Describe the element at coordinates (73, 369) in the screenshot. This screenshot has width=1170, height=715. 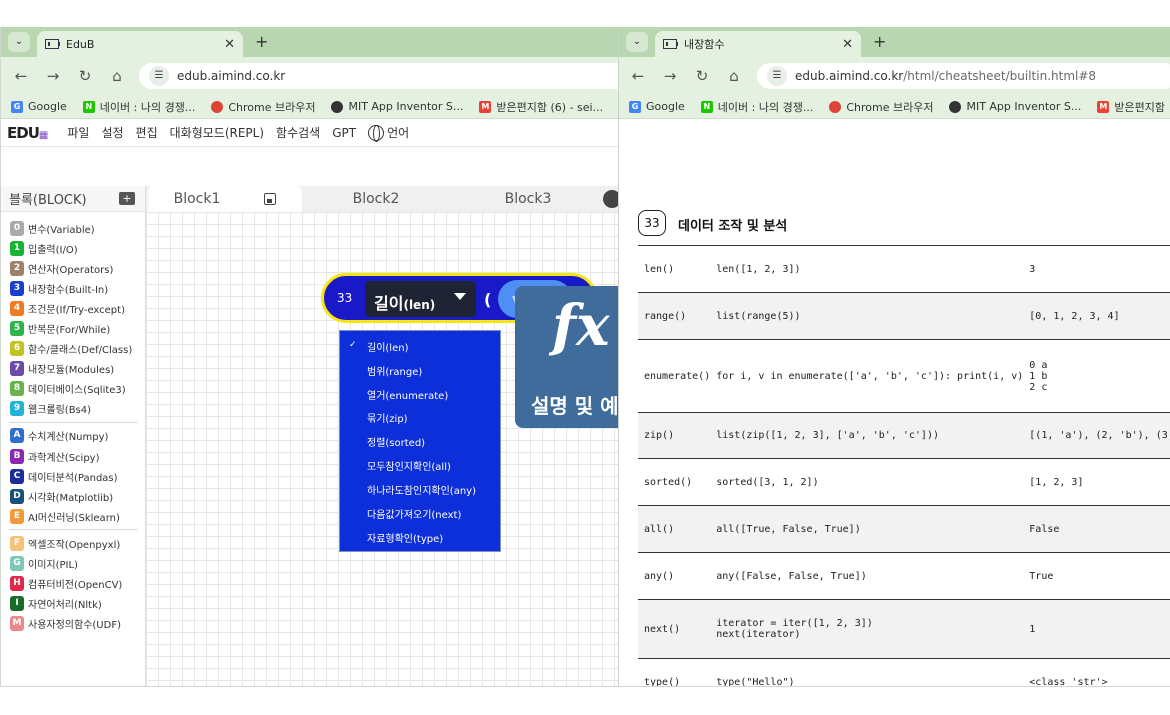
I see `sidebar-category-item: 7 내장모듈(Modules)` at that location.